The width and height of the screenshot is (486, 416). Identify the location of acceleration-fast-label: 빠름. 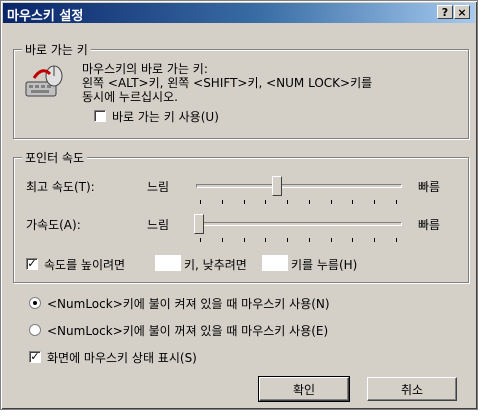
(429, 225).